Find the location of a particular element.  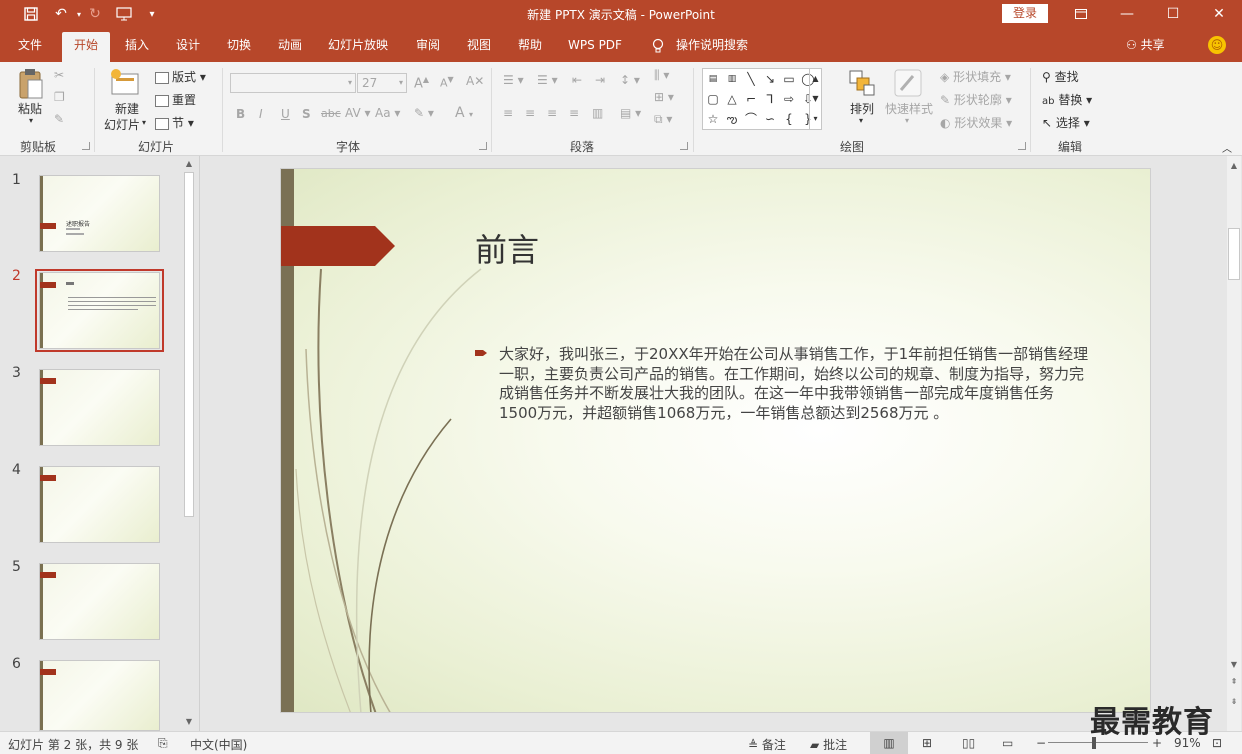

normal-view-icon: ▥ is located at coordinates (889, 743).